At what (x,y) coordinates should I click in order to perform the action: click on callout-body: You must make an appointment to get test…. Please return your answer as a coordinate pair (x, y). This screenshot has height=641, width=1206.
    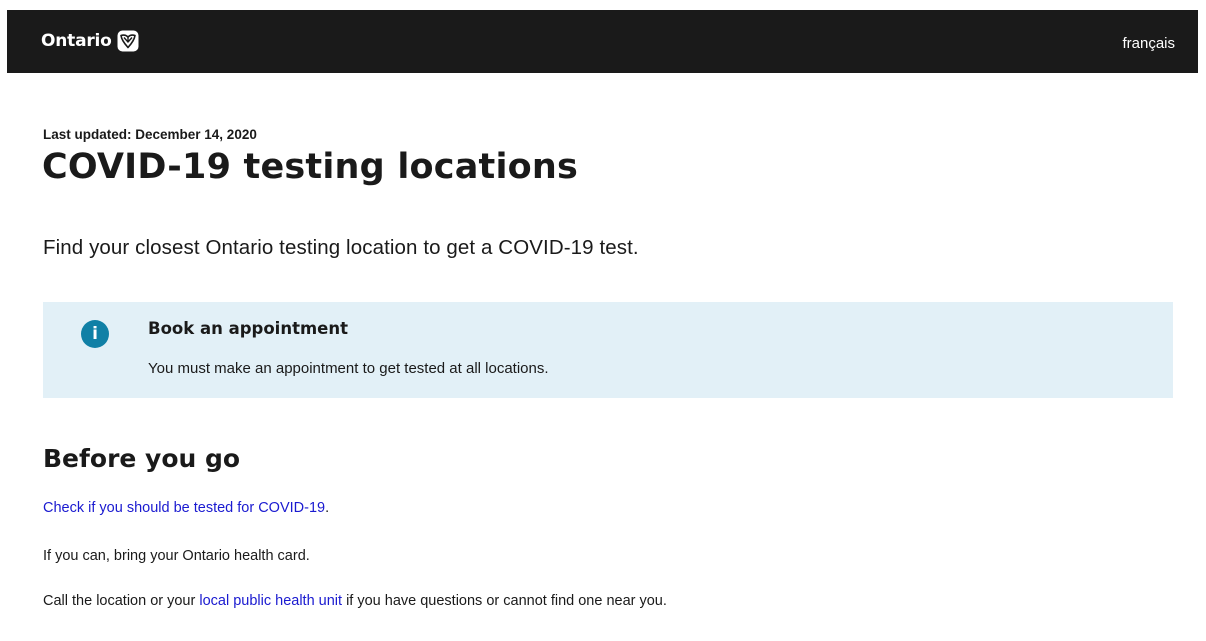
    Looking at the image, I should click on (348, 368).